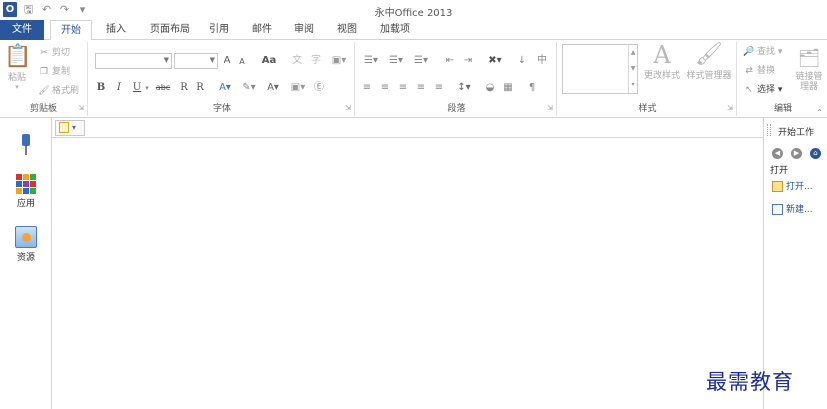 The width and height of the screenshot is (827, 409). I want to click on copy-button: ❐ 复制, so click(54, 72).